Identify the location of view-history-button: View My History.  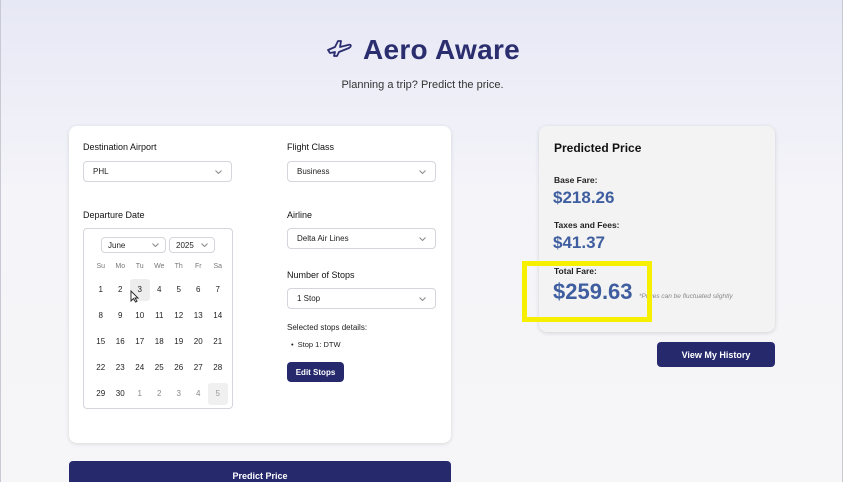
(716, 354).